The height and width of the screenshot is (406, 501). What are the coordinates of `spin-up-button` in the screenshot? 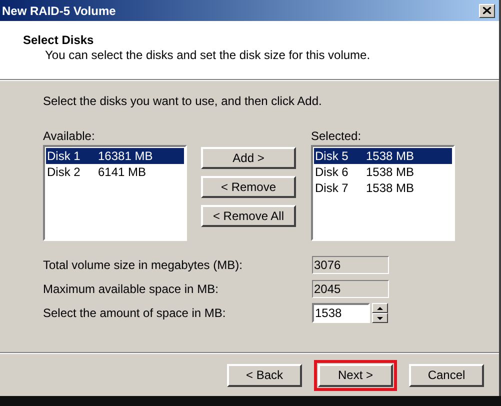 It's located at (380, 308).